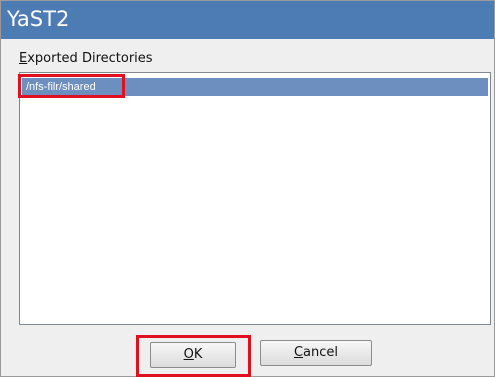  What do you see at coordinates (198, 354) in the screenshot?
I see `ok-label: K` at bounding box center [198, 354].